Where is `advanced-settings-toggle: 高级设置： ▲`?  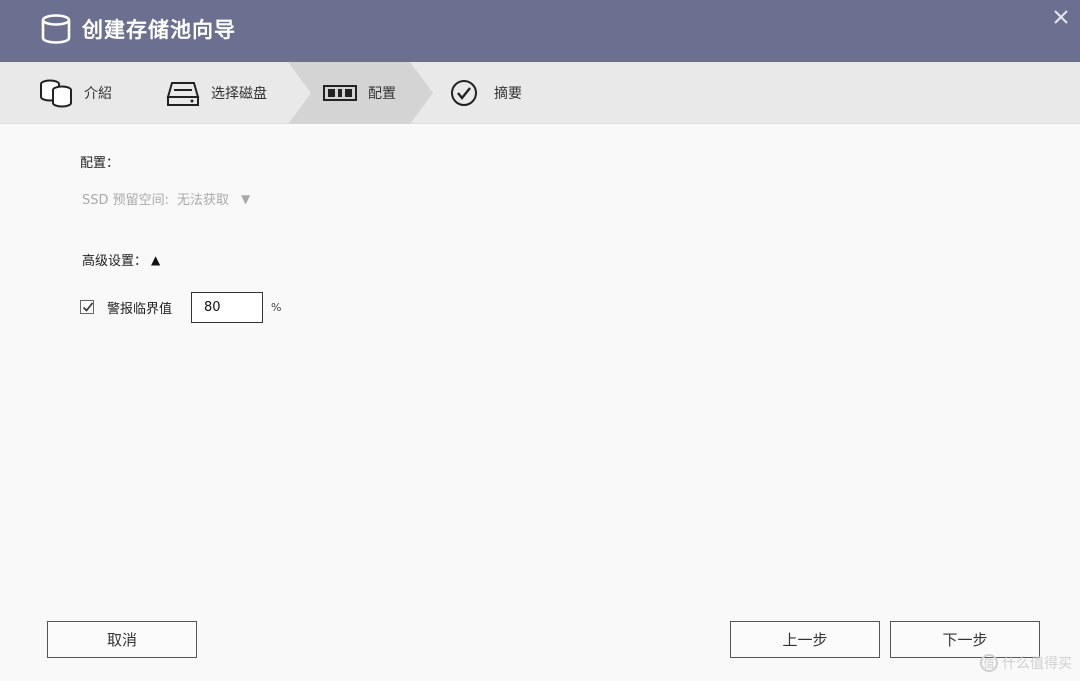 advanced-settings-toggle: 高级设置： ▲ is located at coordinates (121, 260).